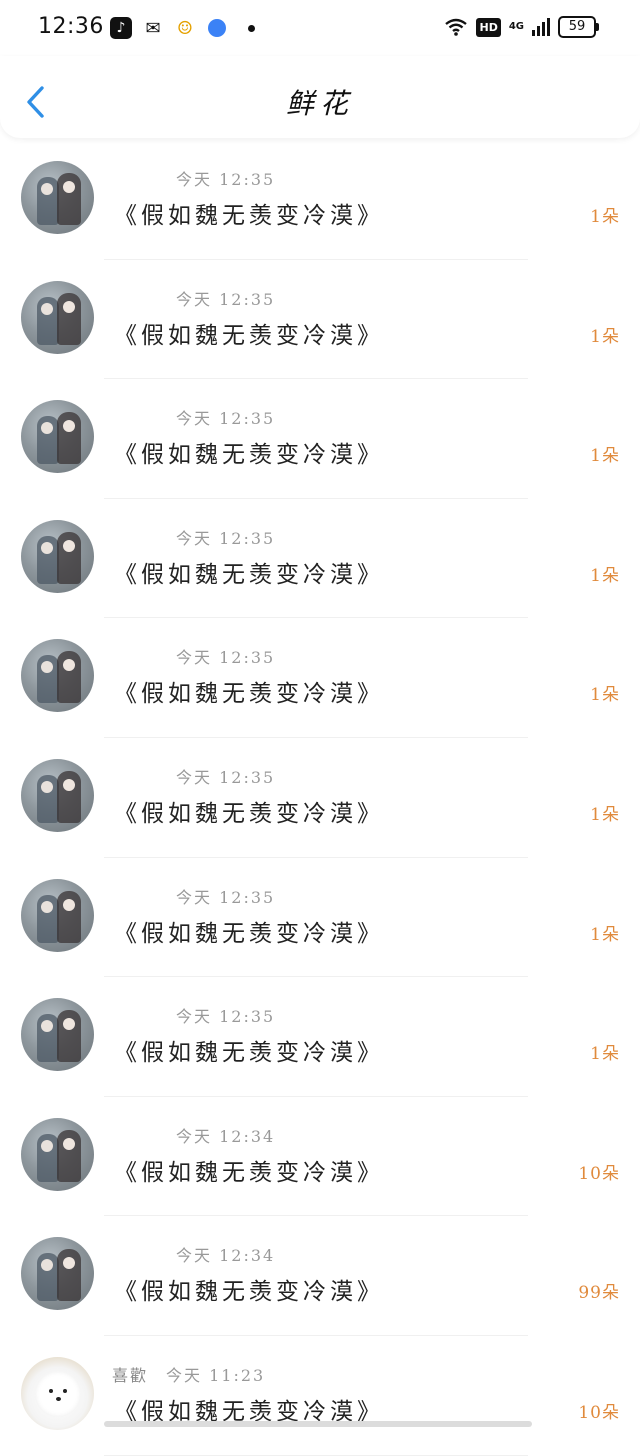 This screenshot has width=640, height=1456. What do you see at coordinates (319, 103) in the screenshot?
I see `page-title: 鲜花` at bounding box center [319, 103].